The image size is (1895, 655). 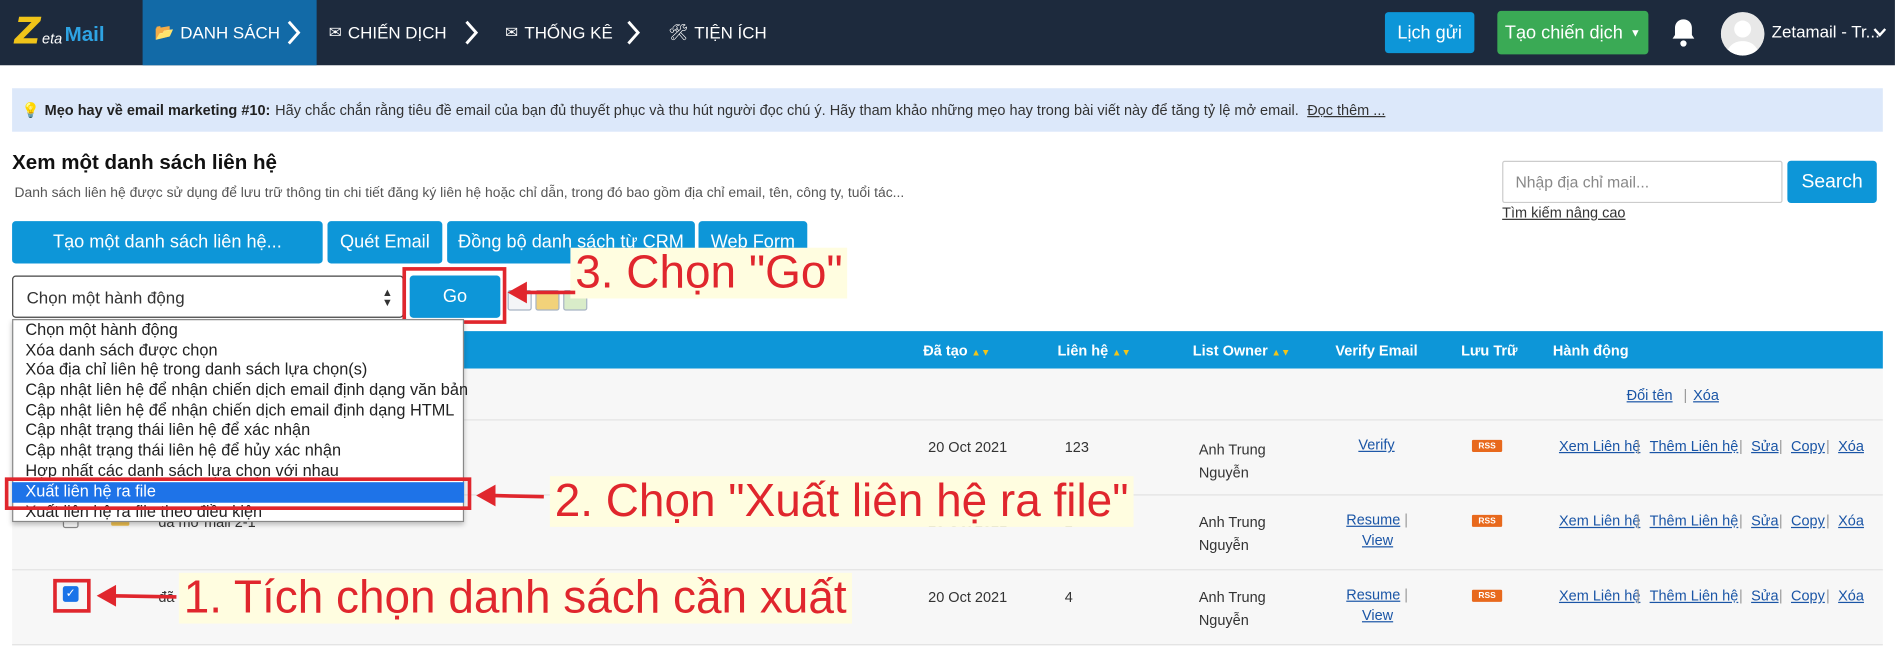 What do you see at coordinates (1563, 32) in the screenshot?
I see `create-campaign-label: Tạo chiến dịch` at bounding box center [1563, 32].